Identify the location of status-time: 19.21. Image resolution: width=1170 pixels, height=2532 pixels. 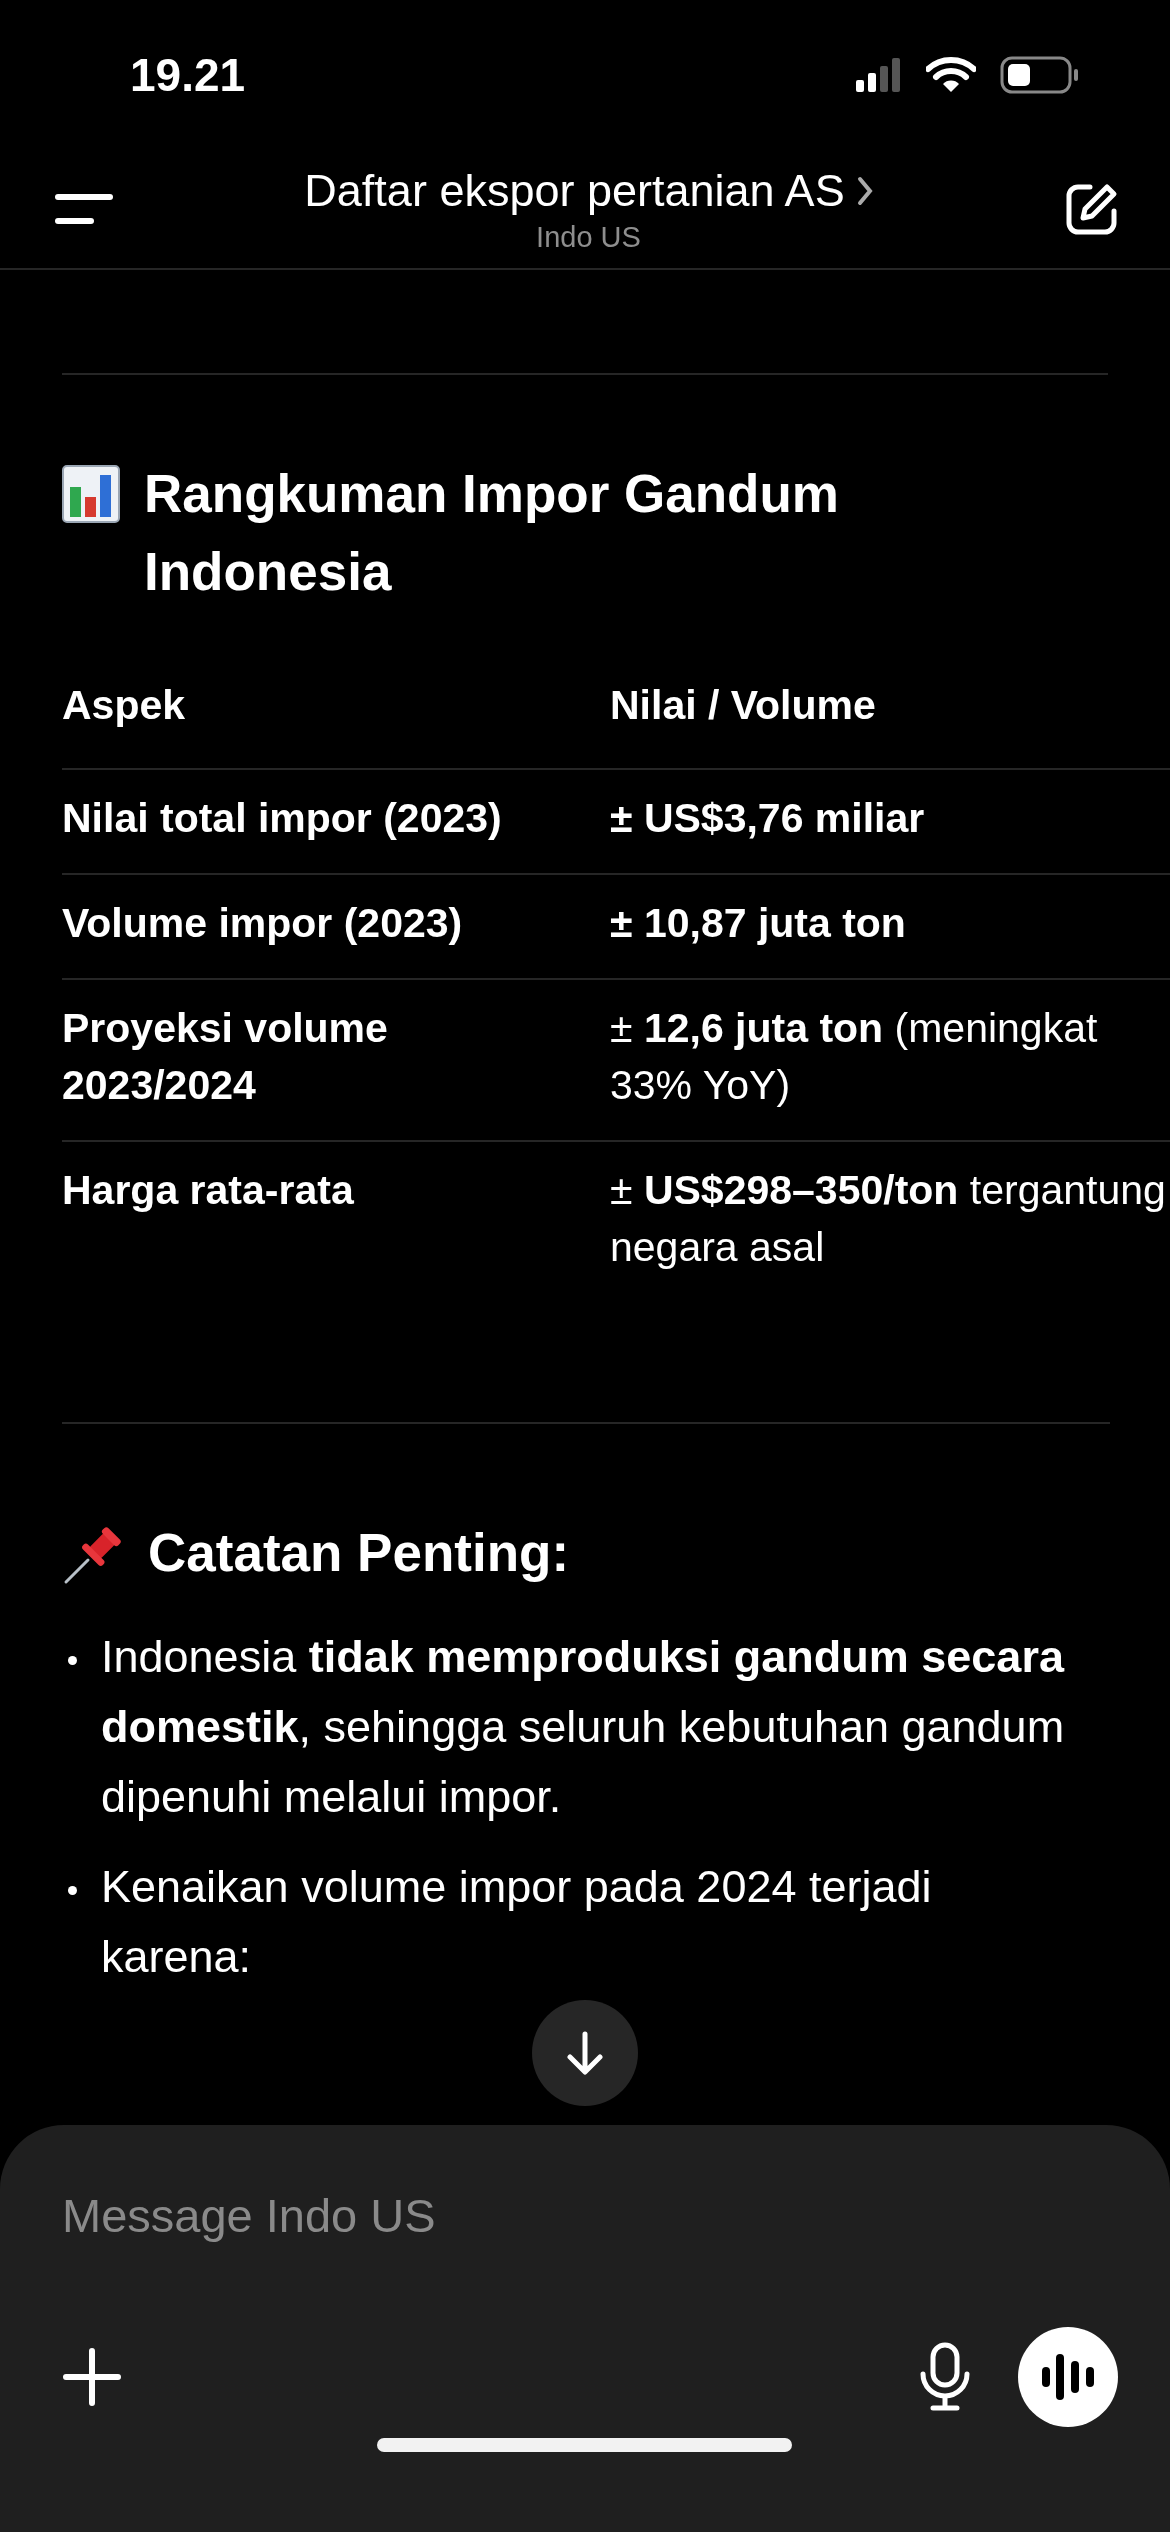
(188, 75).